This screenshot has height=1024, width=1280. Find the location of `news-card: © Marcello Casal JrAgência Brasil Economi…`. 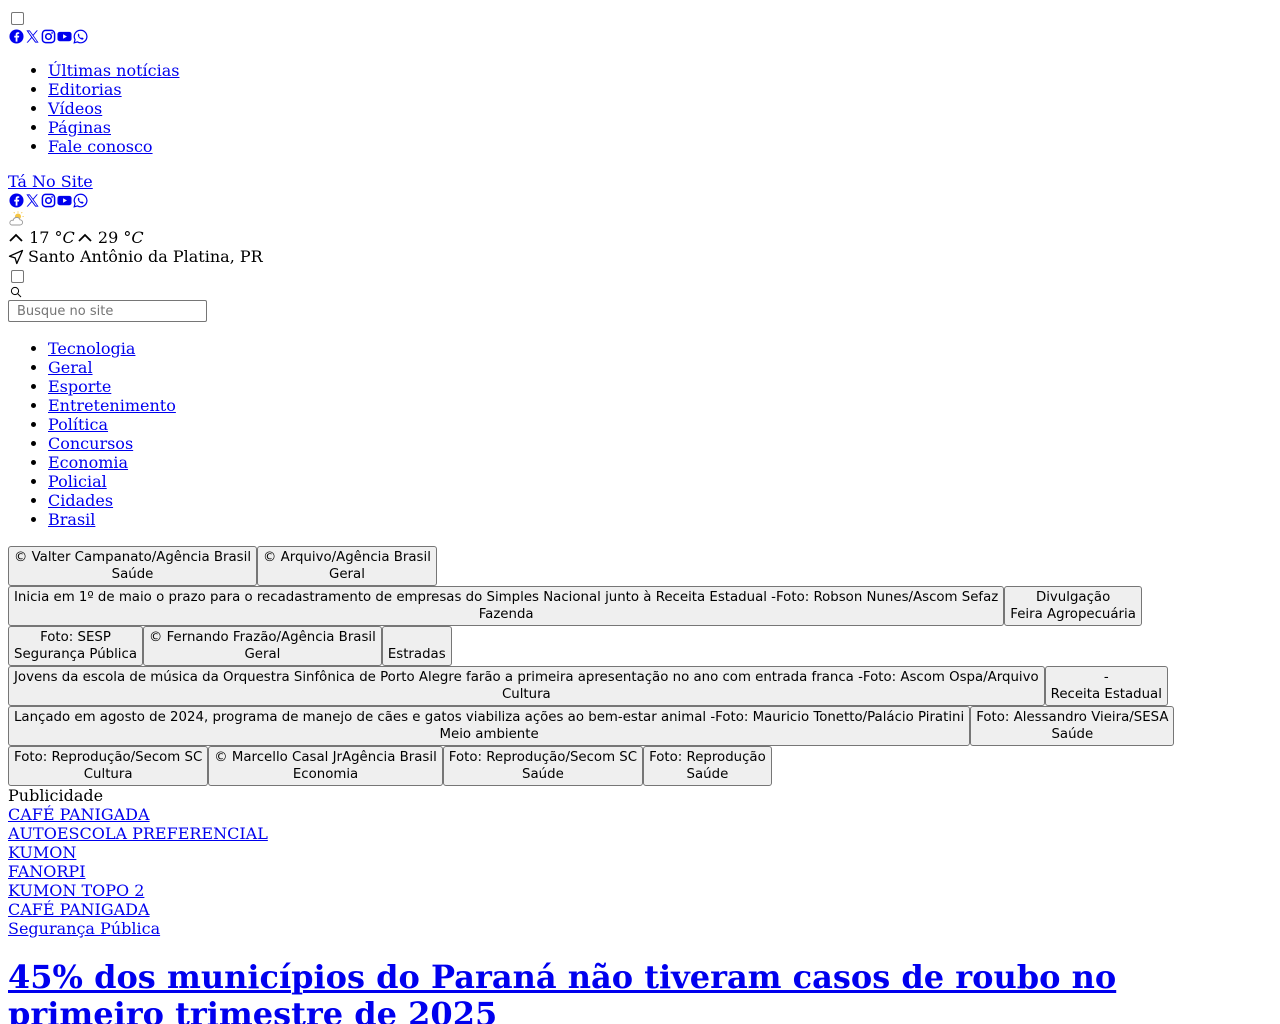

news-card: © Marcello Casal JrAgência Brasil Economi… is located at coordinates (325, 766).